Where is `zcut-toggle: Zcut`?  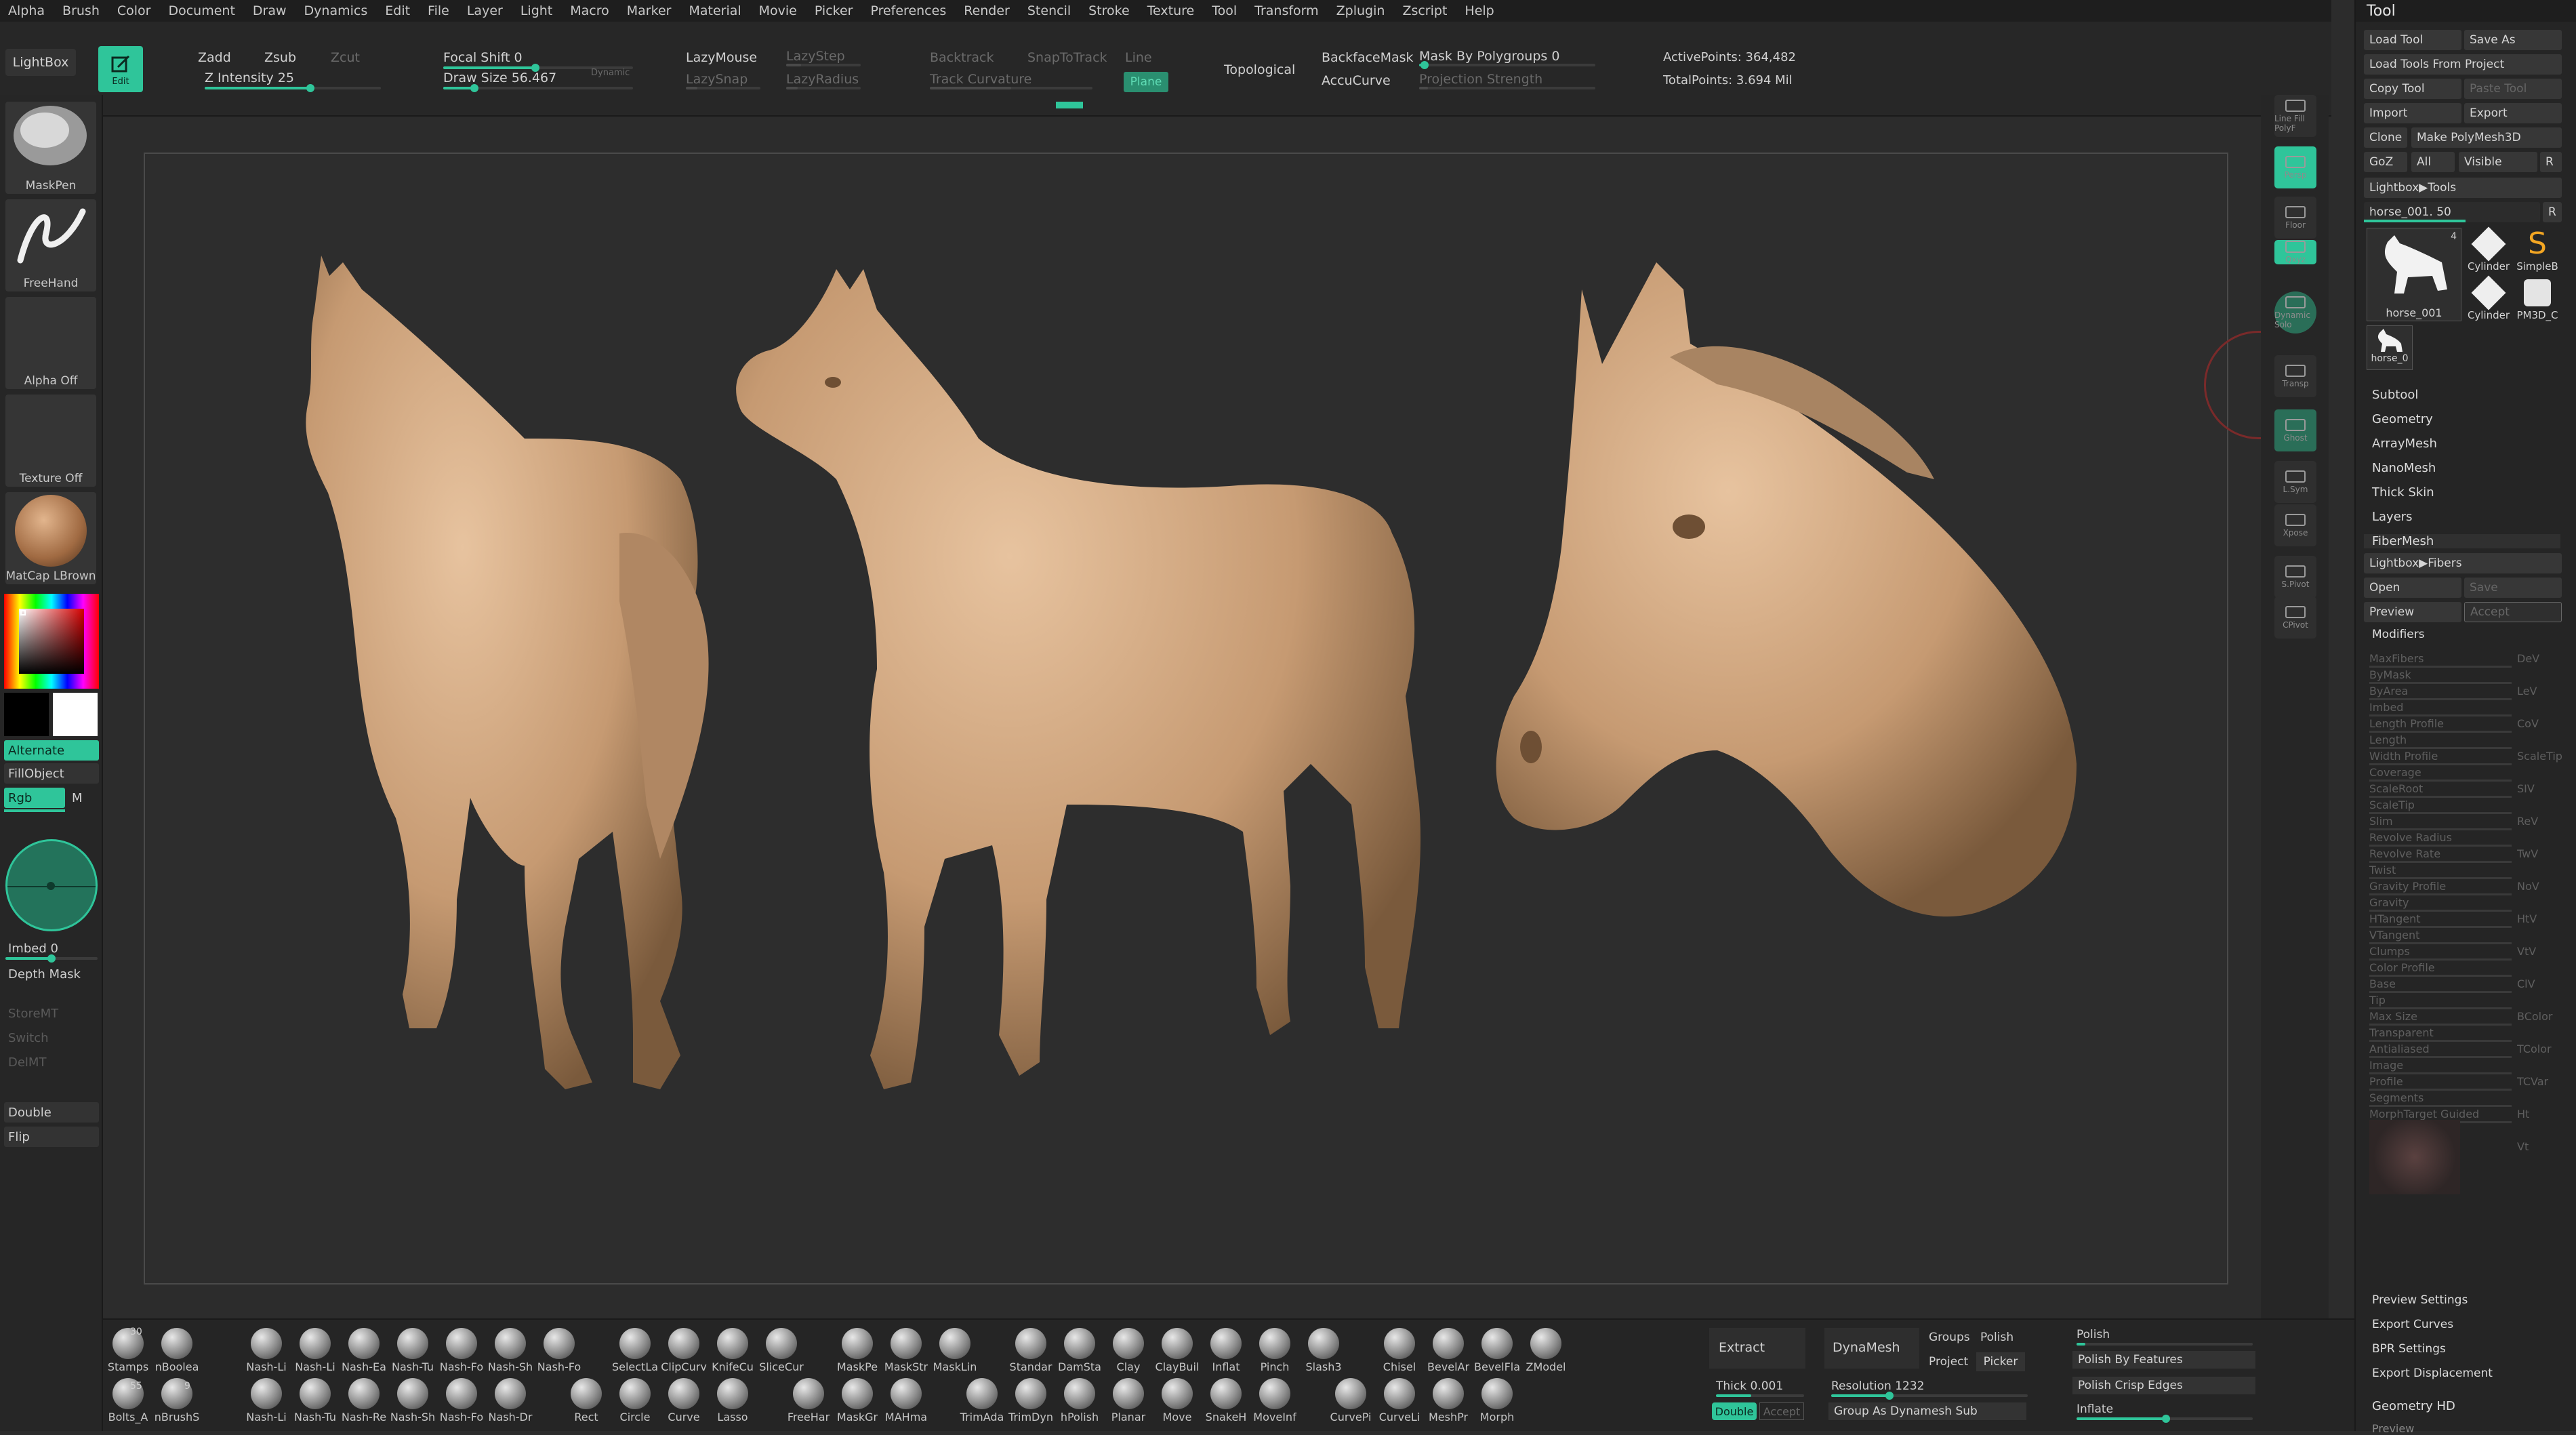
zcut-toggle: Zcut is located at coordinates (345, 57).